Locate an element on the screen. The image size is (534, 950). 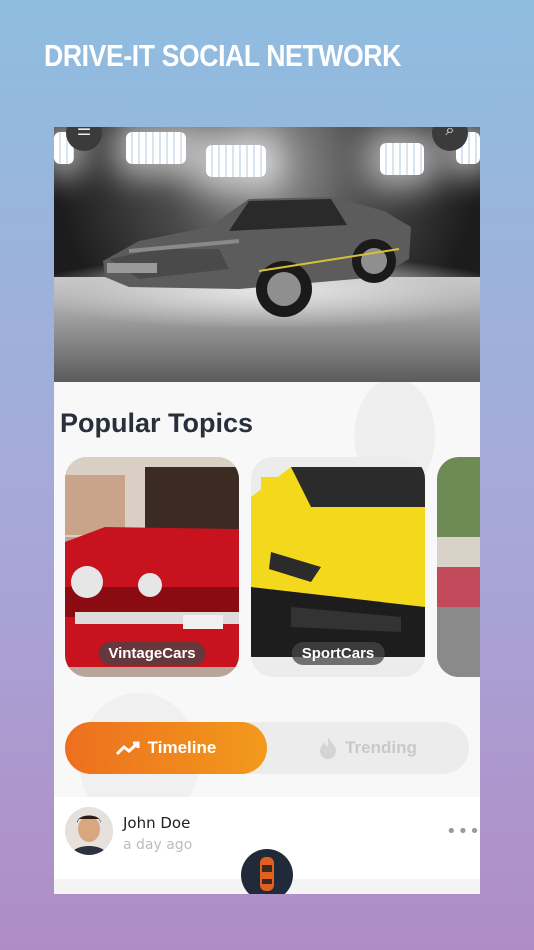
tab-label: Trending is located at coordinates (381, 747).